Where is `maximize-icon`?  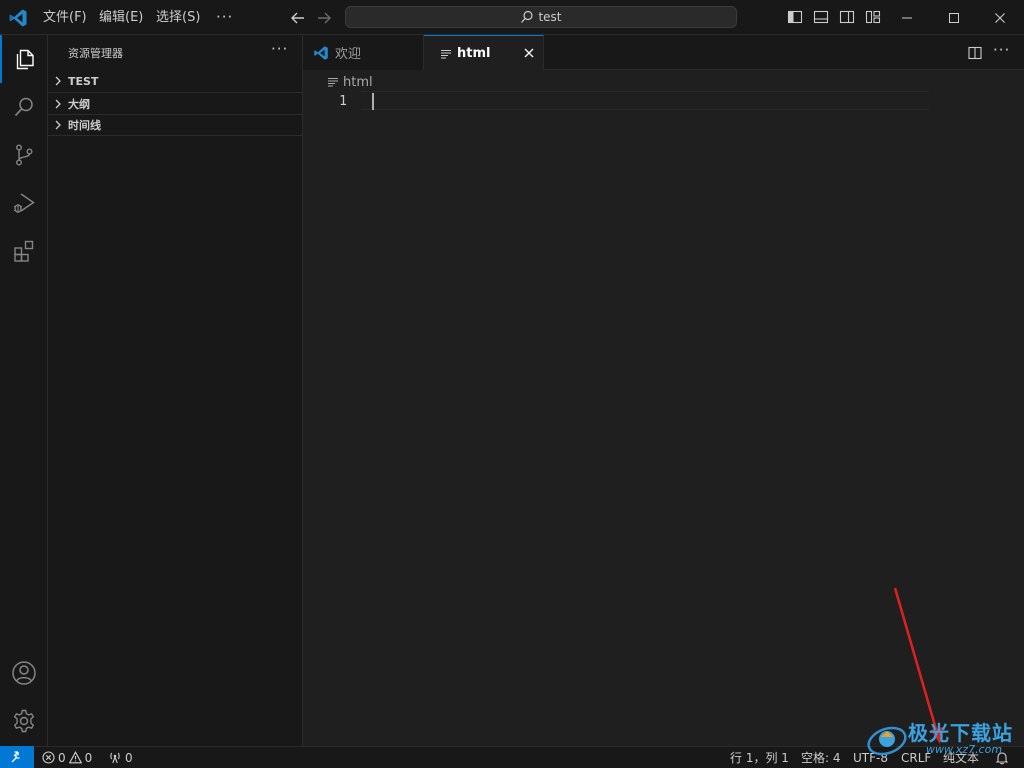
maximize-icon is located at coordinates (954, 17).